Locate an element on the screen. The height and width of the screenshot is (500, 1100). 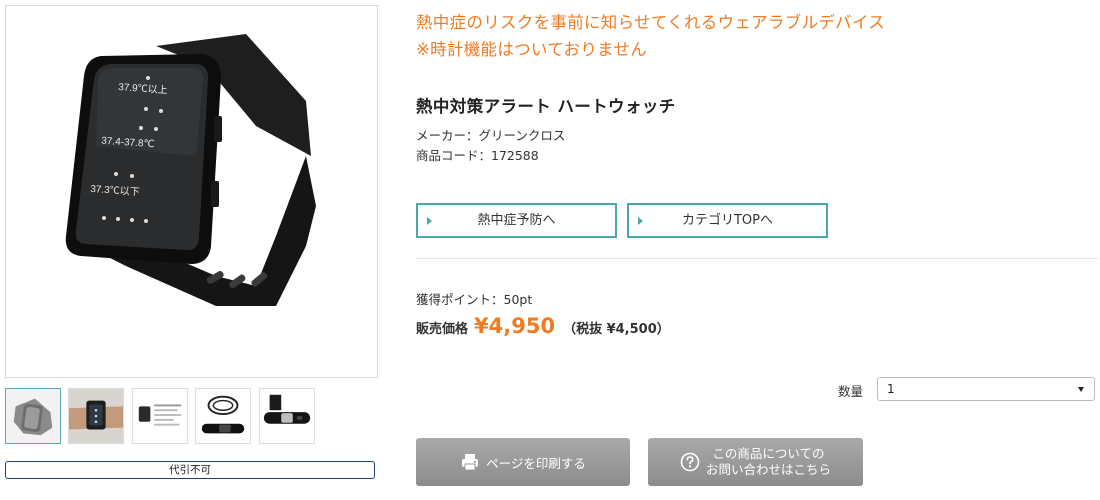
smartwatch-photo: 37.9℃以上 37.4-37.8℃ 37.3℃以下 is located at coordinates (190, 170).